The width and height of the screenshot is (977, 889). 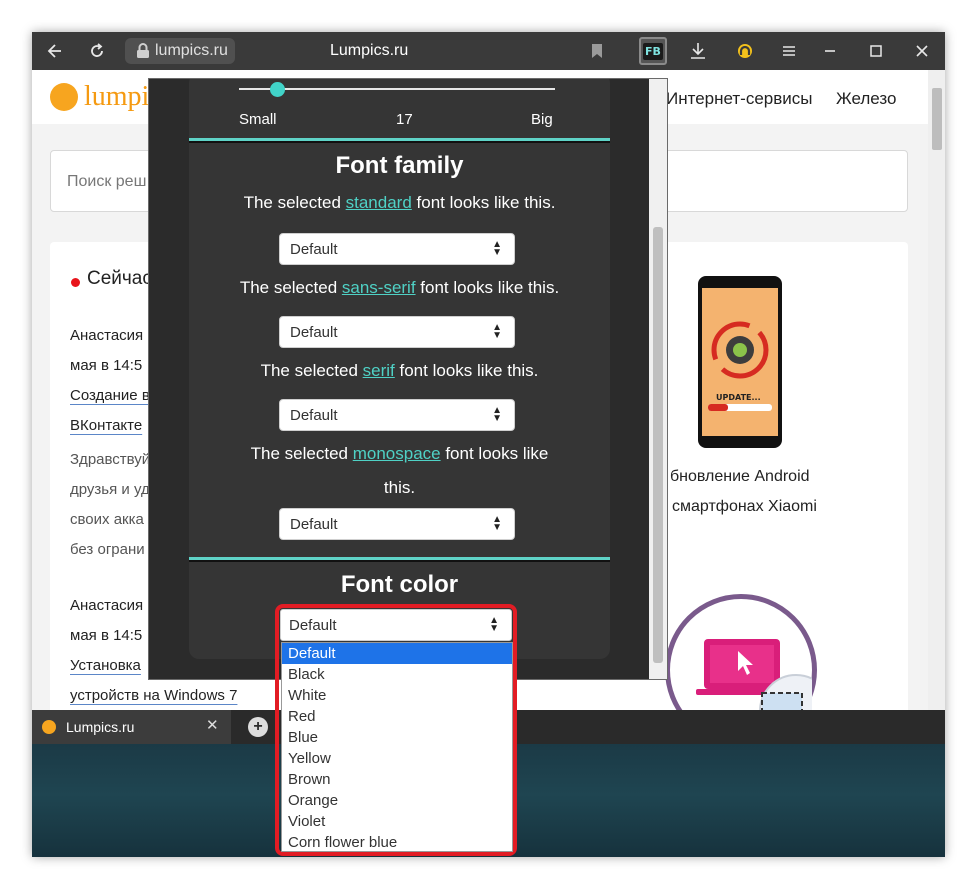 What do you see at coordinates (745, 51) in the screenshot?
I see `alice-icon` at bounding box center [745, 51].